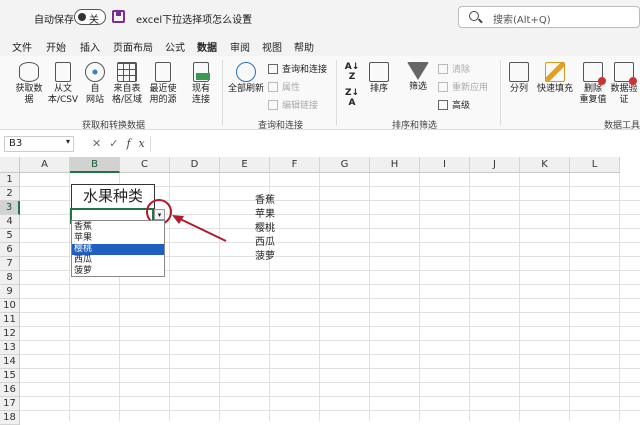 The width and height of the screenshot is (640, 425). What do you see at coordinates (284, 86) in the screenshot?
I see `properties-button: 属性` at bounding box center [284, 86].